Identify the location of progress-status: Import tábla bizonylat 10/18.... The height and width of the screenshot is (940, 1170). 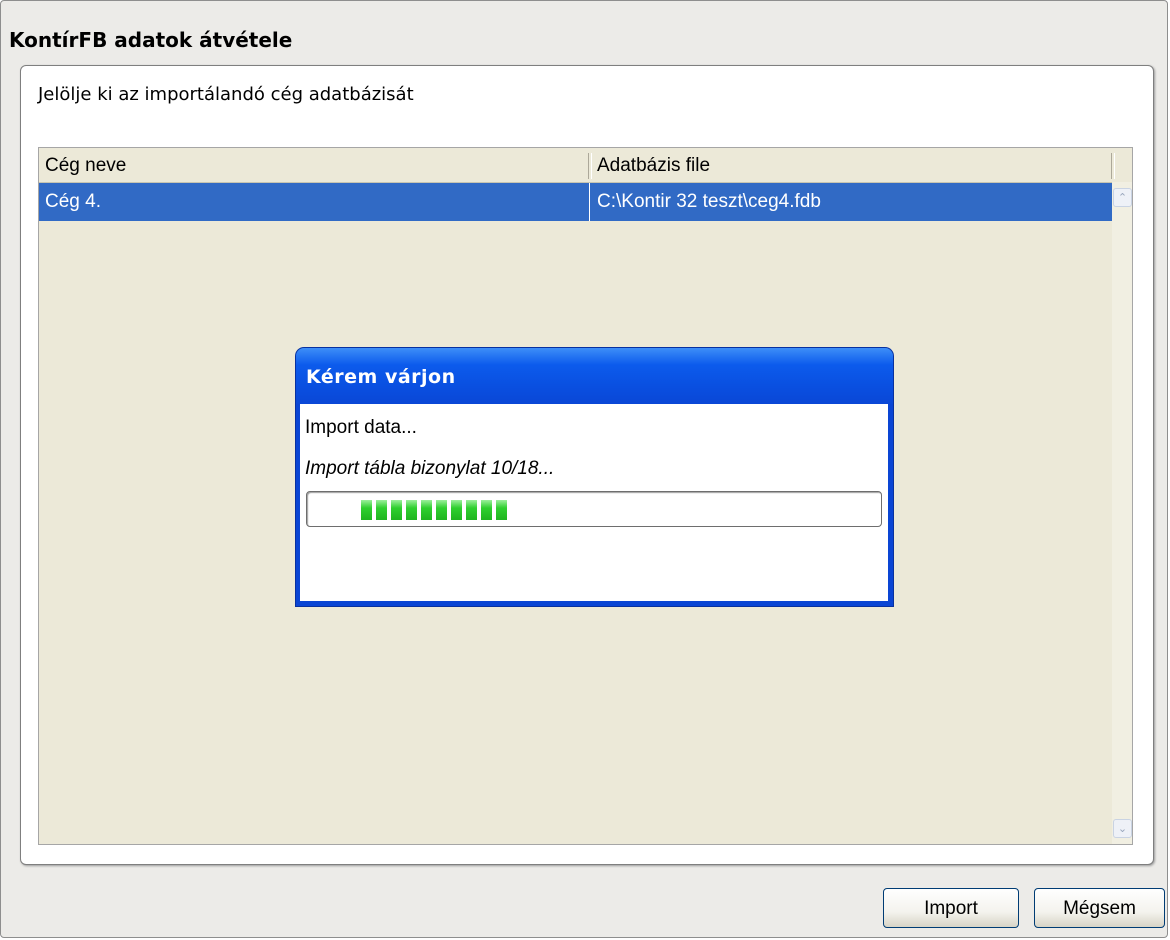
(430, 468).